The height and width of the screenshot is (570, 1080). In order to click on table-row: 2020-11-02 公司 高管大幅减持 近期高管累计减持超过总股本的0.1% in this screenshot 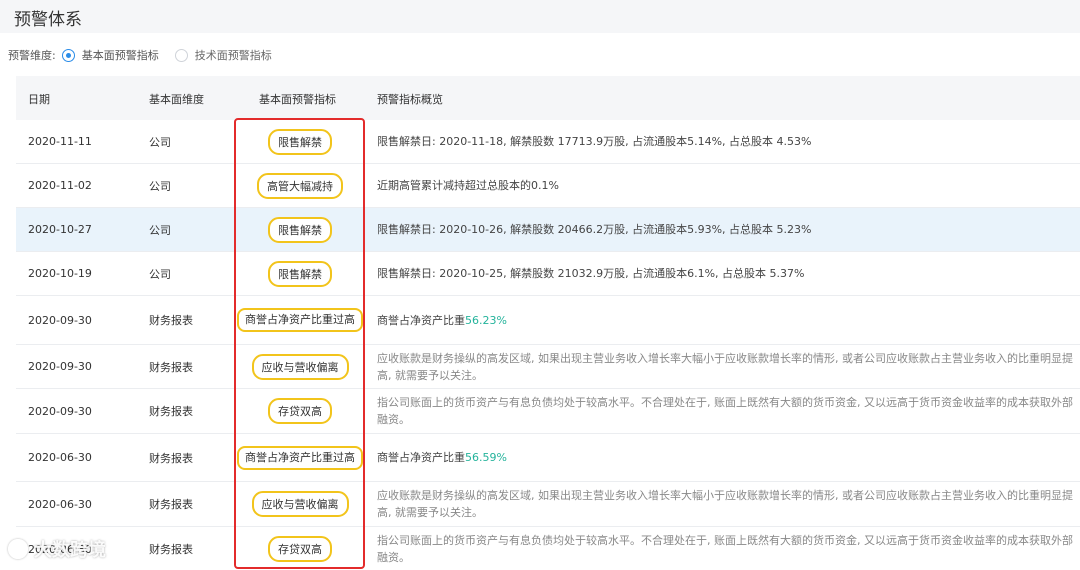, I will do `click(548, 186)`.